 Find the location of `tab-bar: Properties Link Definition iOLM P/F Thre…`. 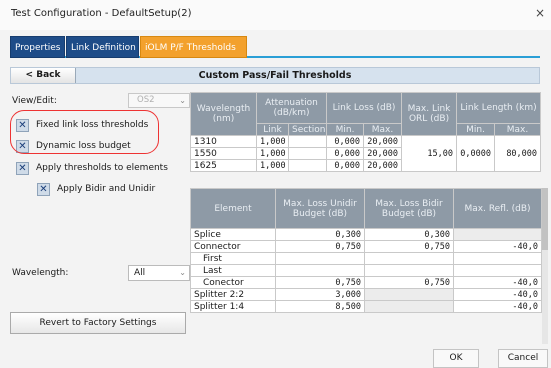

tab-bar: Properties Link Definition iOLM P/F Thre… is located at coordinates (275, 47).